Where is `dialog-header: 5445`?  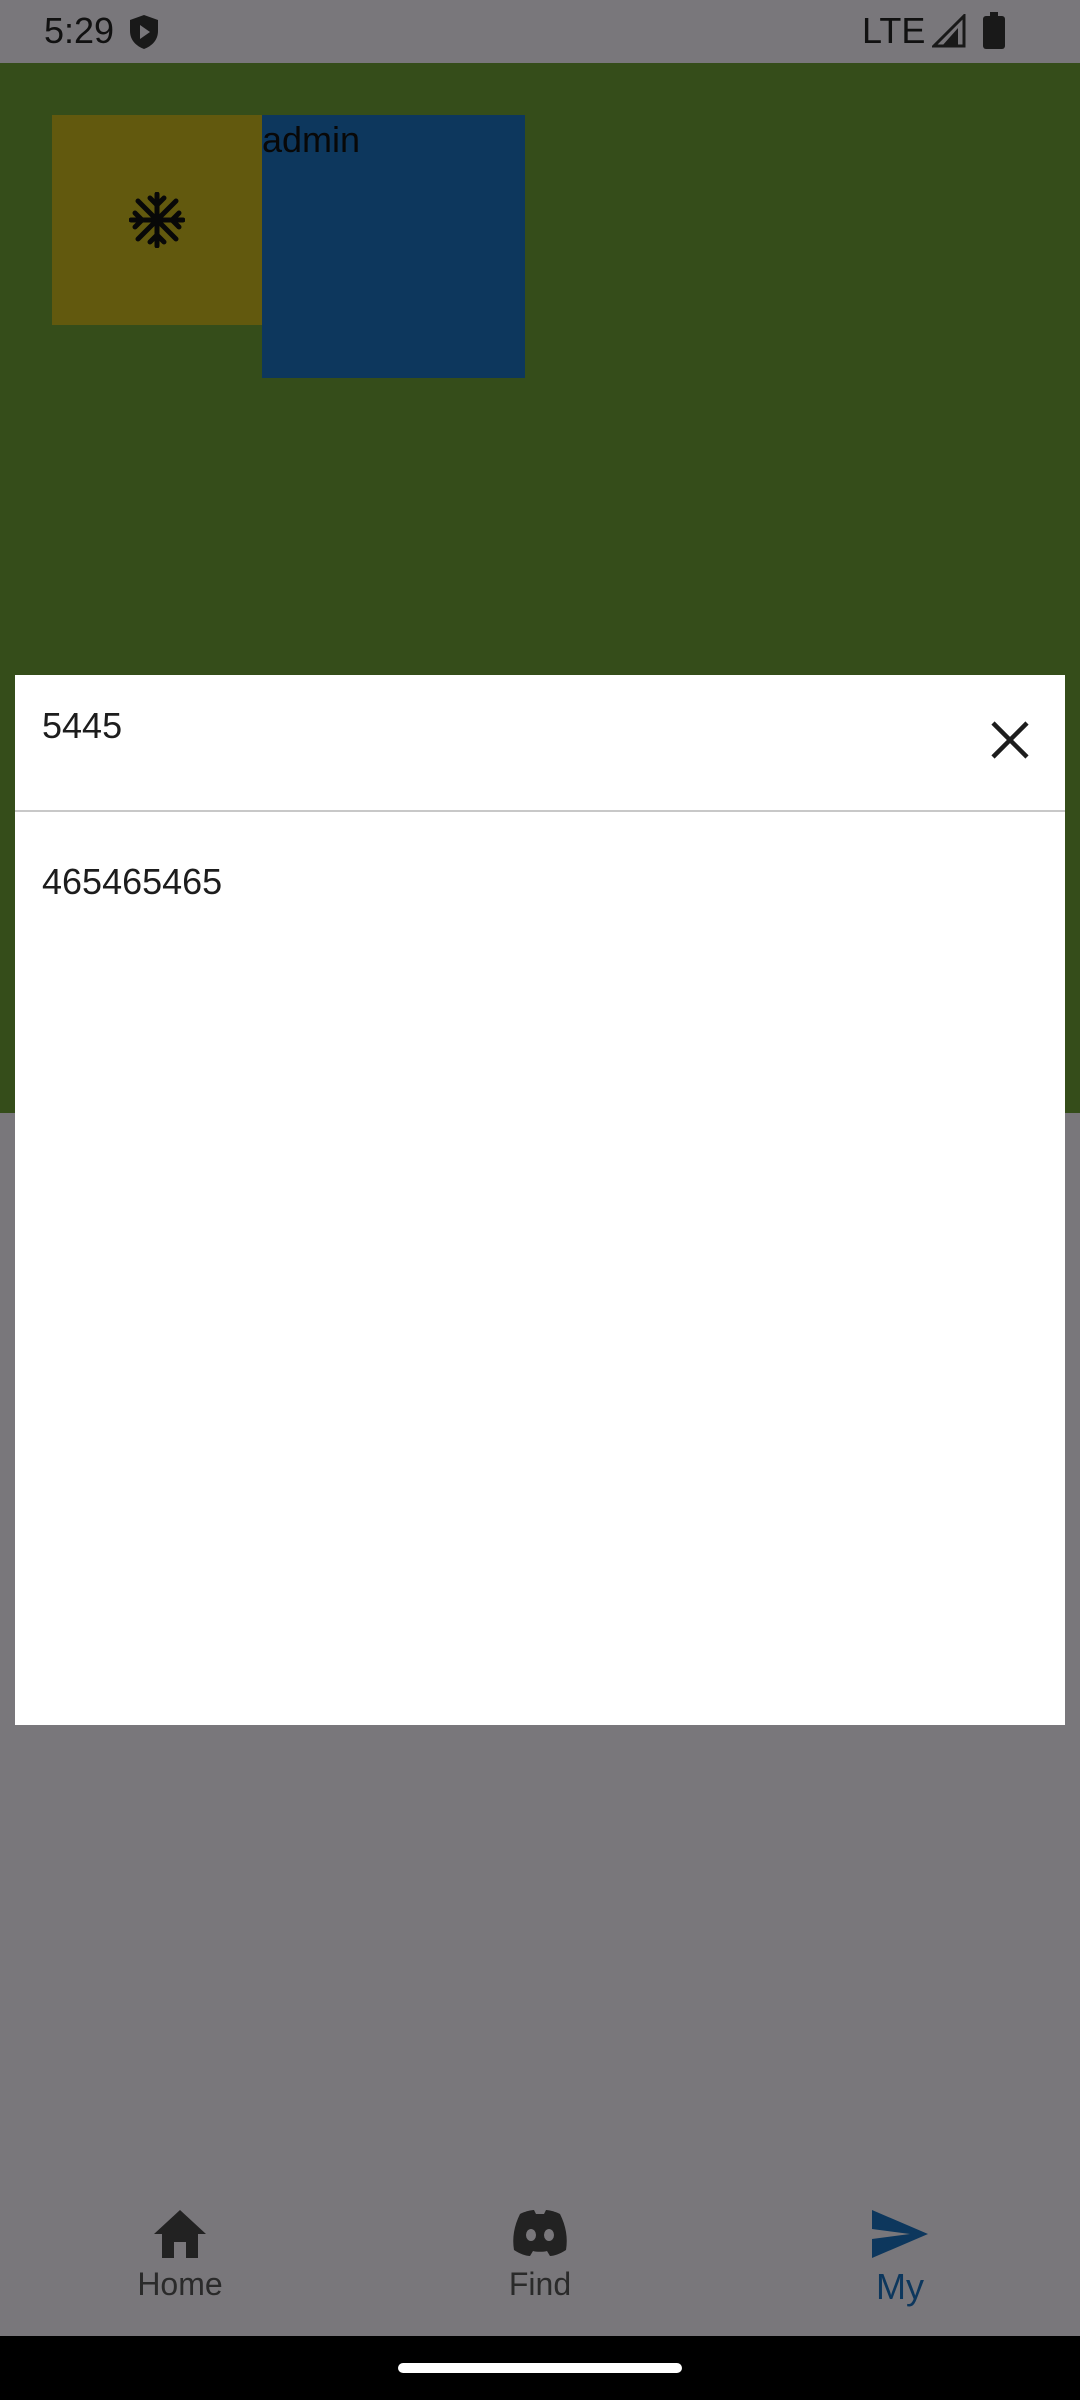 dialog-header: 5445 is located at coordinates (540, 743).